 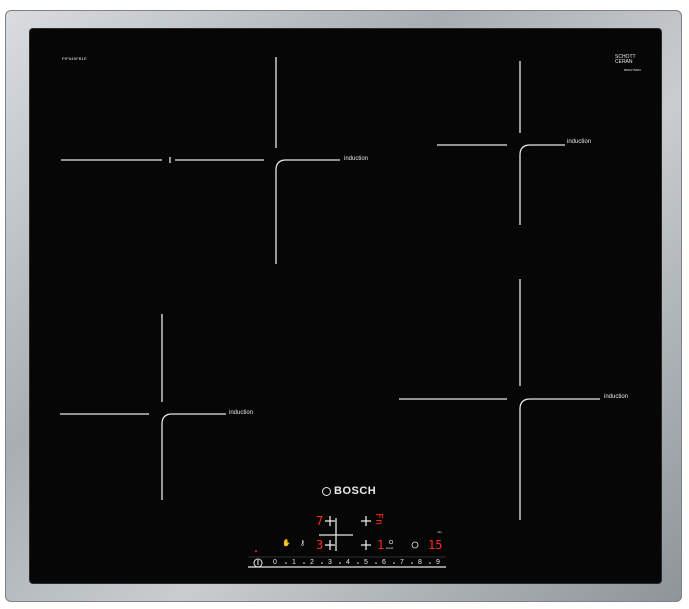 What do you see at coordinates (579, 142) in the screenshot?
I see `rear-right-zone-label: induction` at bounding box center [579, 142].